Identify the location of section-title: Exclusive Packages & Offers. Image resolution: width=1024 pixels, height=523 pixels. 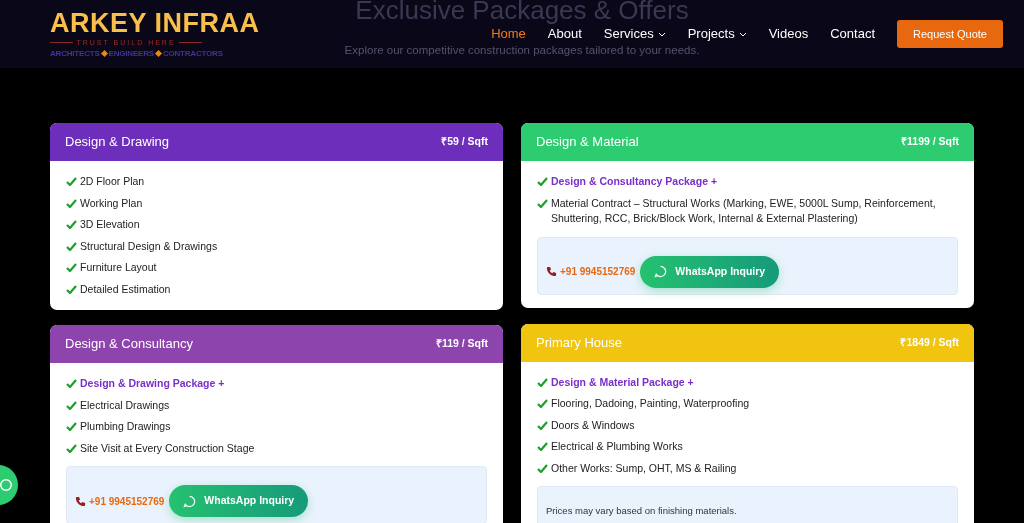
(522, 11).